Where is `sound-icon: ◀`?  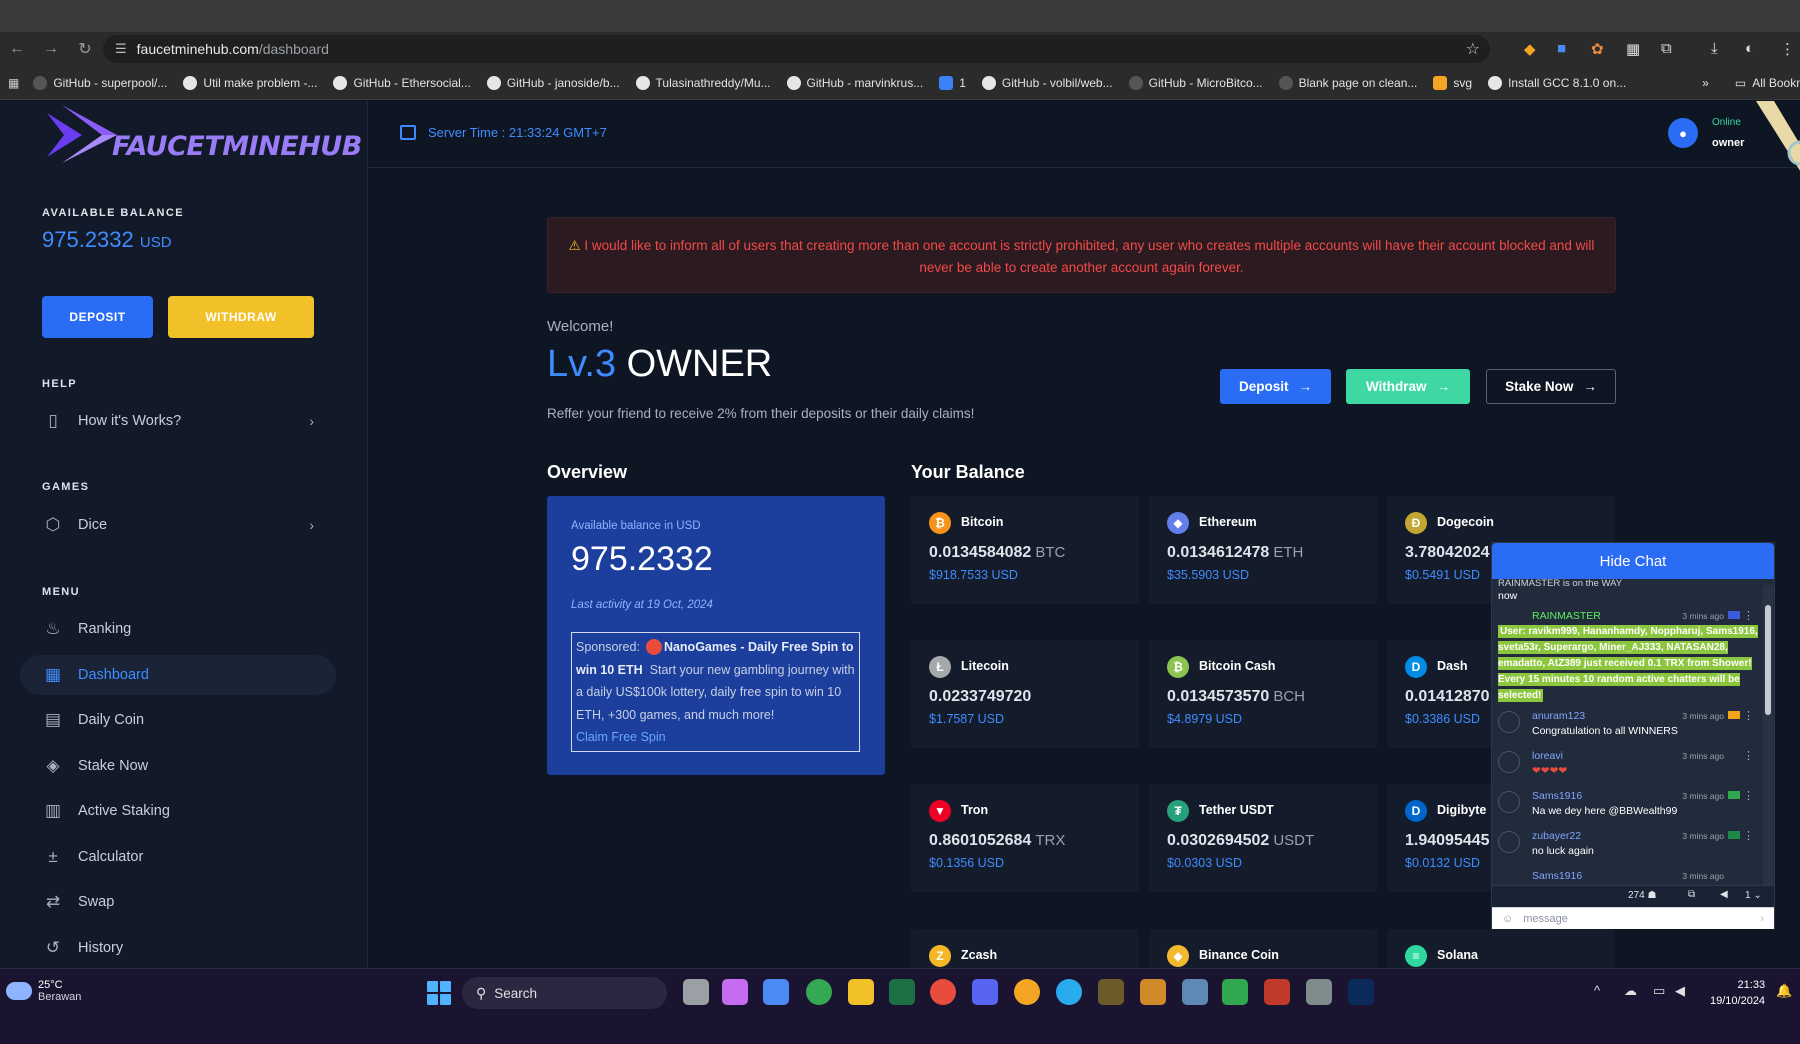
sound-icon: ◀ is located at coordinates (1724, 894).